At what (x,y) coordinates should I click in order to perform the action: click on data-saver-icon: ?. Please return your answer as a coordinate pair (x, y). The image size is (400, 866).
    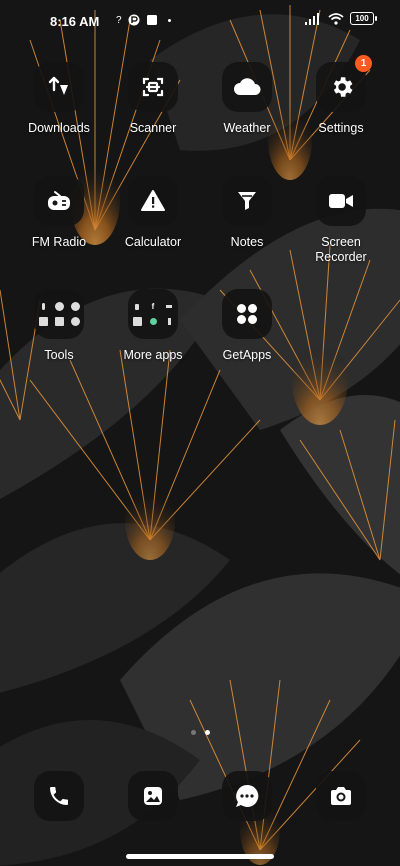
    Looking at the image, I should click on (119, 20).